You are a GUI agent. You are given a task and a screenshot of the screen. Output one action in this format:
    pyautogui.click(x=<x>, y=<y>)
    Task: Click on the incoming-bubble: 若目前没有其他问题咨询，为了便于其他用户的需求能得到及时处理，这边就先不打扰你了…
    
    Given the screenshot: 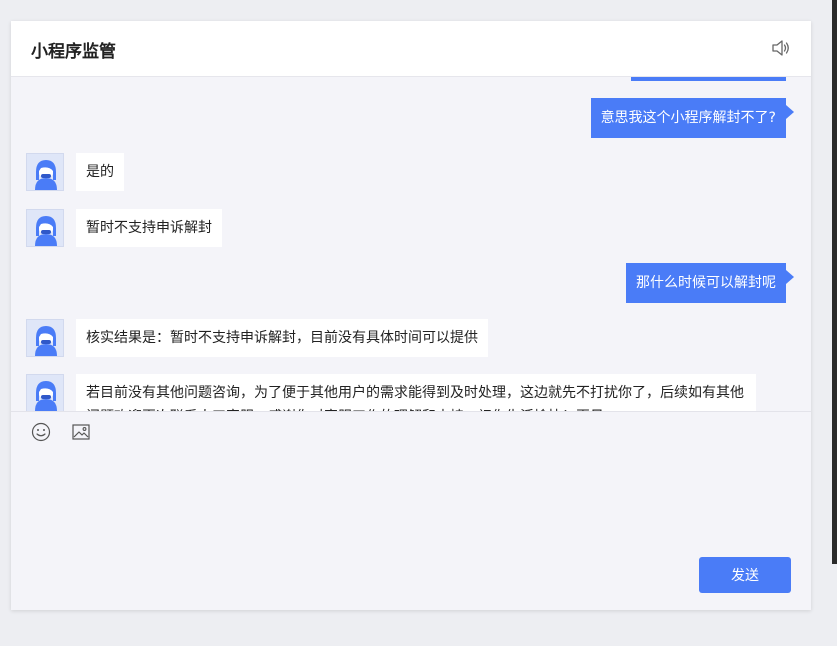 What is the action you would take?
    pyautogui.click(x=416, y=392)
    